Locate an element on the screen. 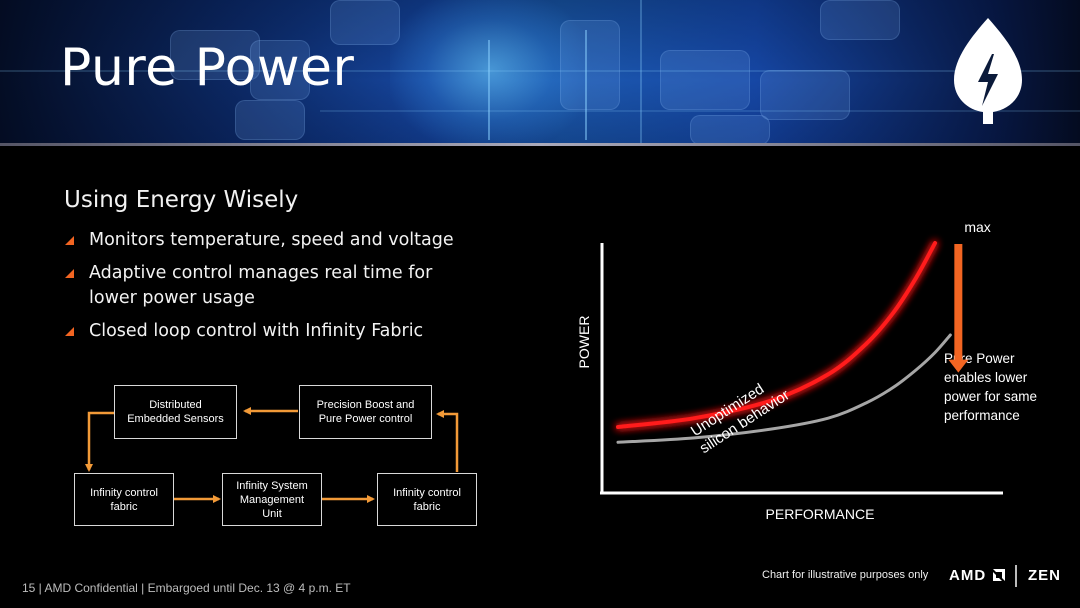 This screenshot has width=1080, height=608. node-label: Distributed is located at coordinates (175, 405).